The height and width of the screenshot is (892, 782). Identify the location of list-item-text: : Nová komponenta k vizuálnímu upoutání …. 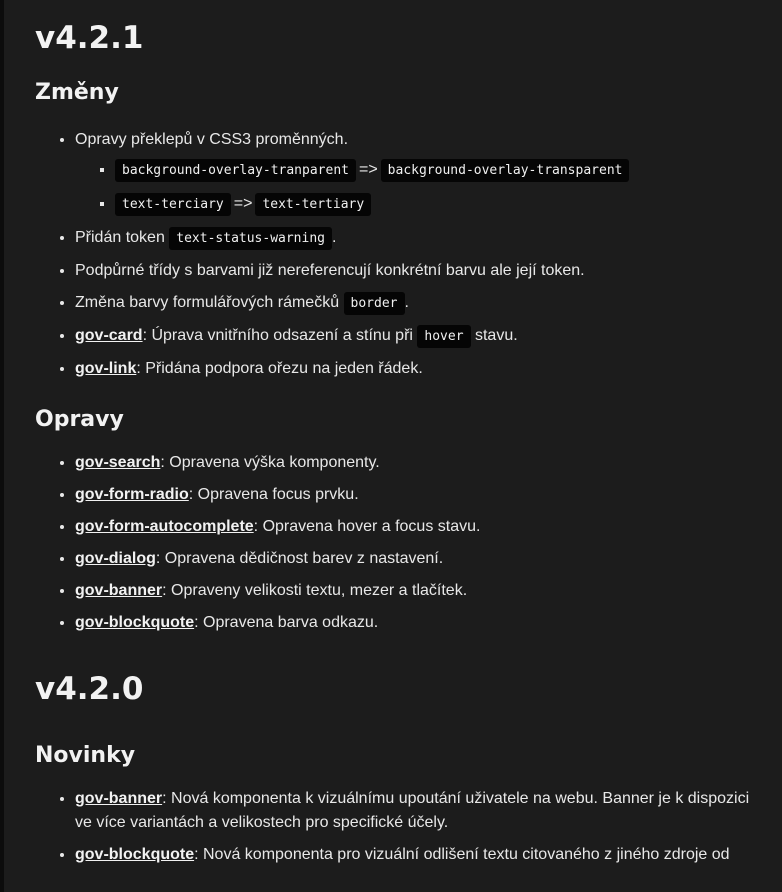
(412, 810).